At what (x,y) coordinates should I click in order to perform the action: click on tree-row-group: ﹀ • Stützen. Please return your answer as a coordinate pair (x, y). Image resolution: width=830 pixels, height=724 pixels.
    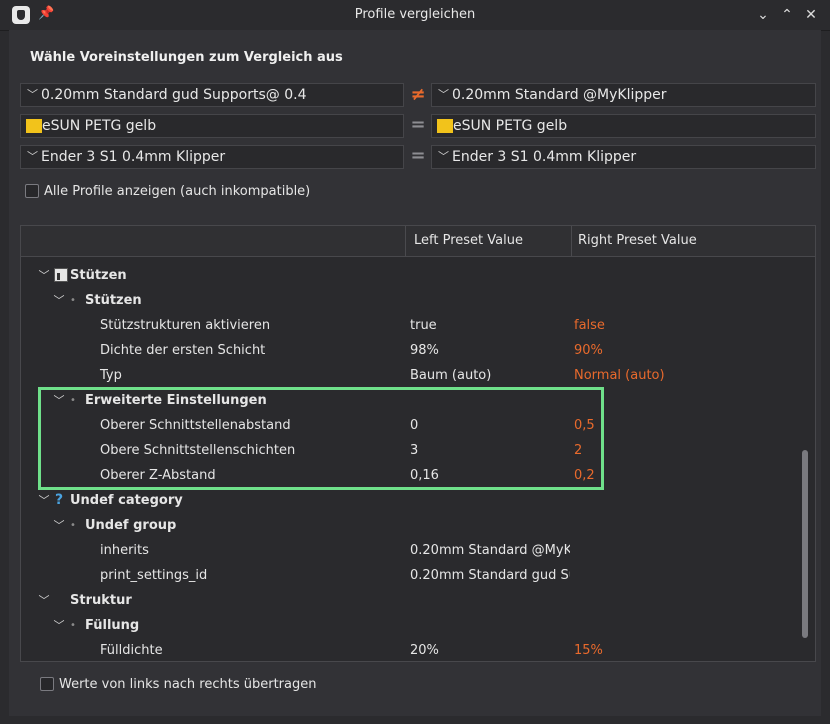
    Looking at the image, I should click on (411, 300).